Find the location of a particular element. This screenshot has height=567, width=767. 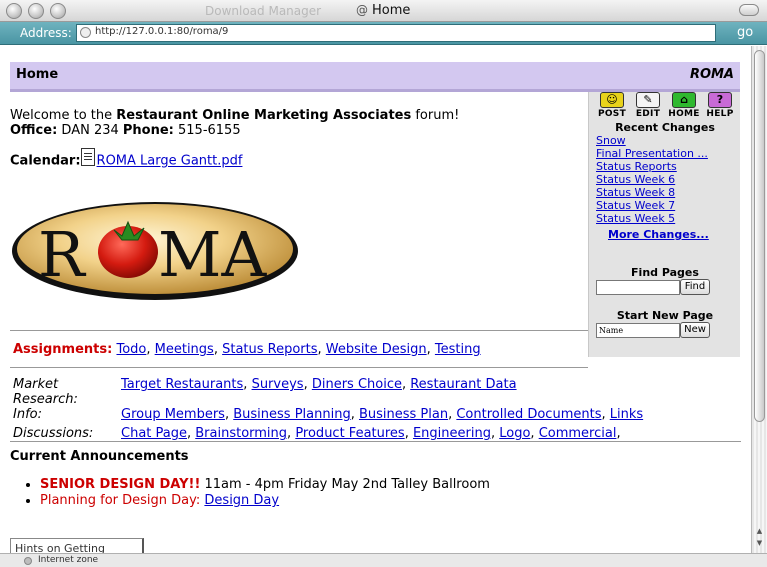

link-business-planning: Business Planning is located at coordinates (291, 414).